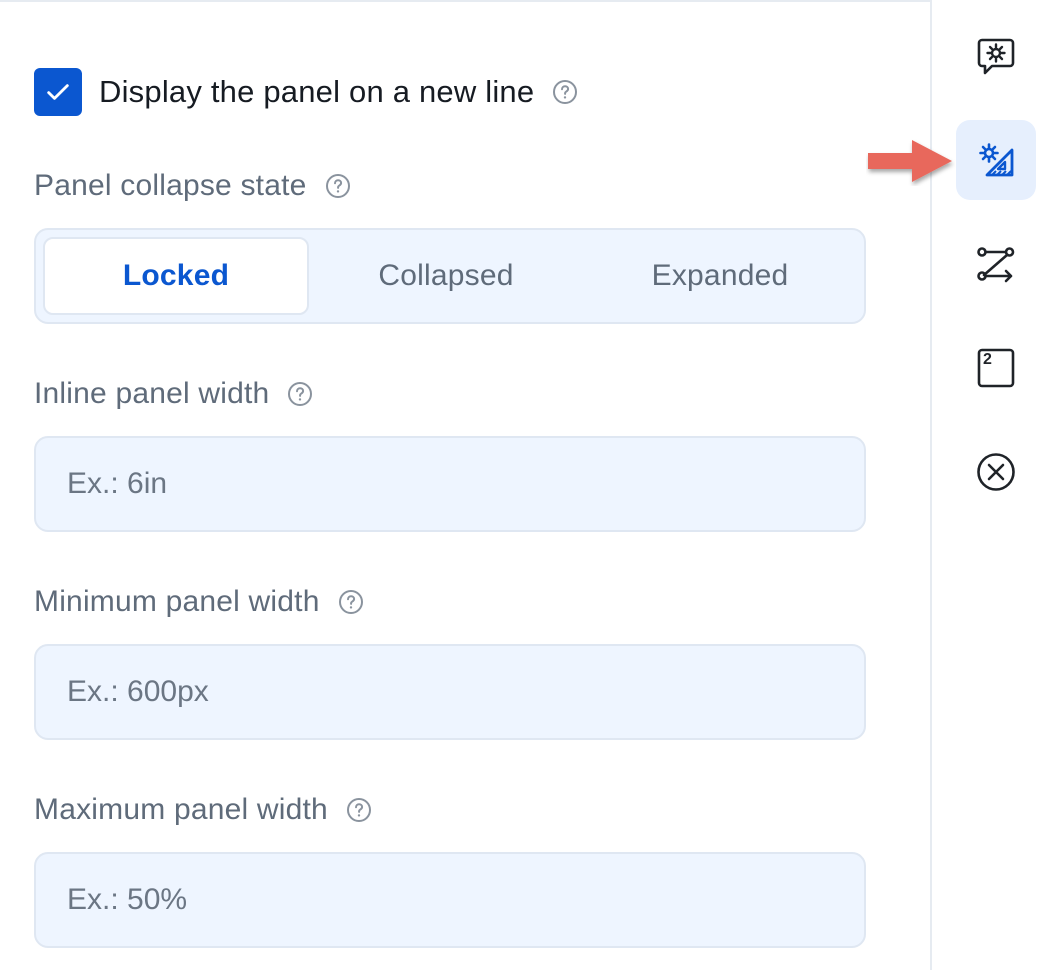  What do you see at coordinates (152, 393) in the screenshot?
I see `inline-width-label-text: Inline panel width` at bounding box center [152, 393].